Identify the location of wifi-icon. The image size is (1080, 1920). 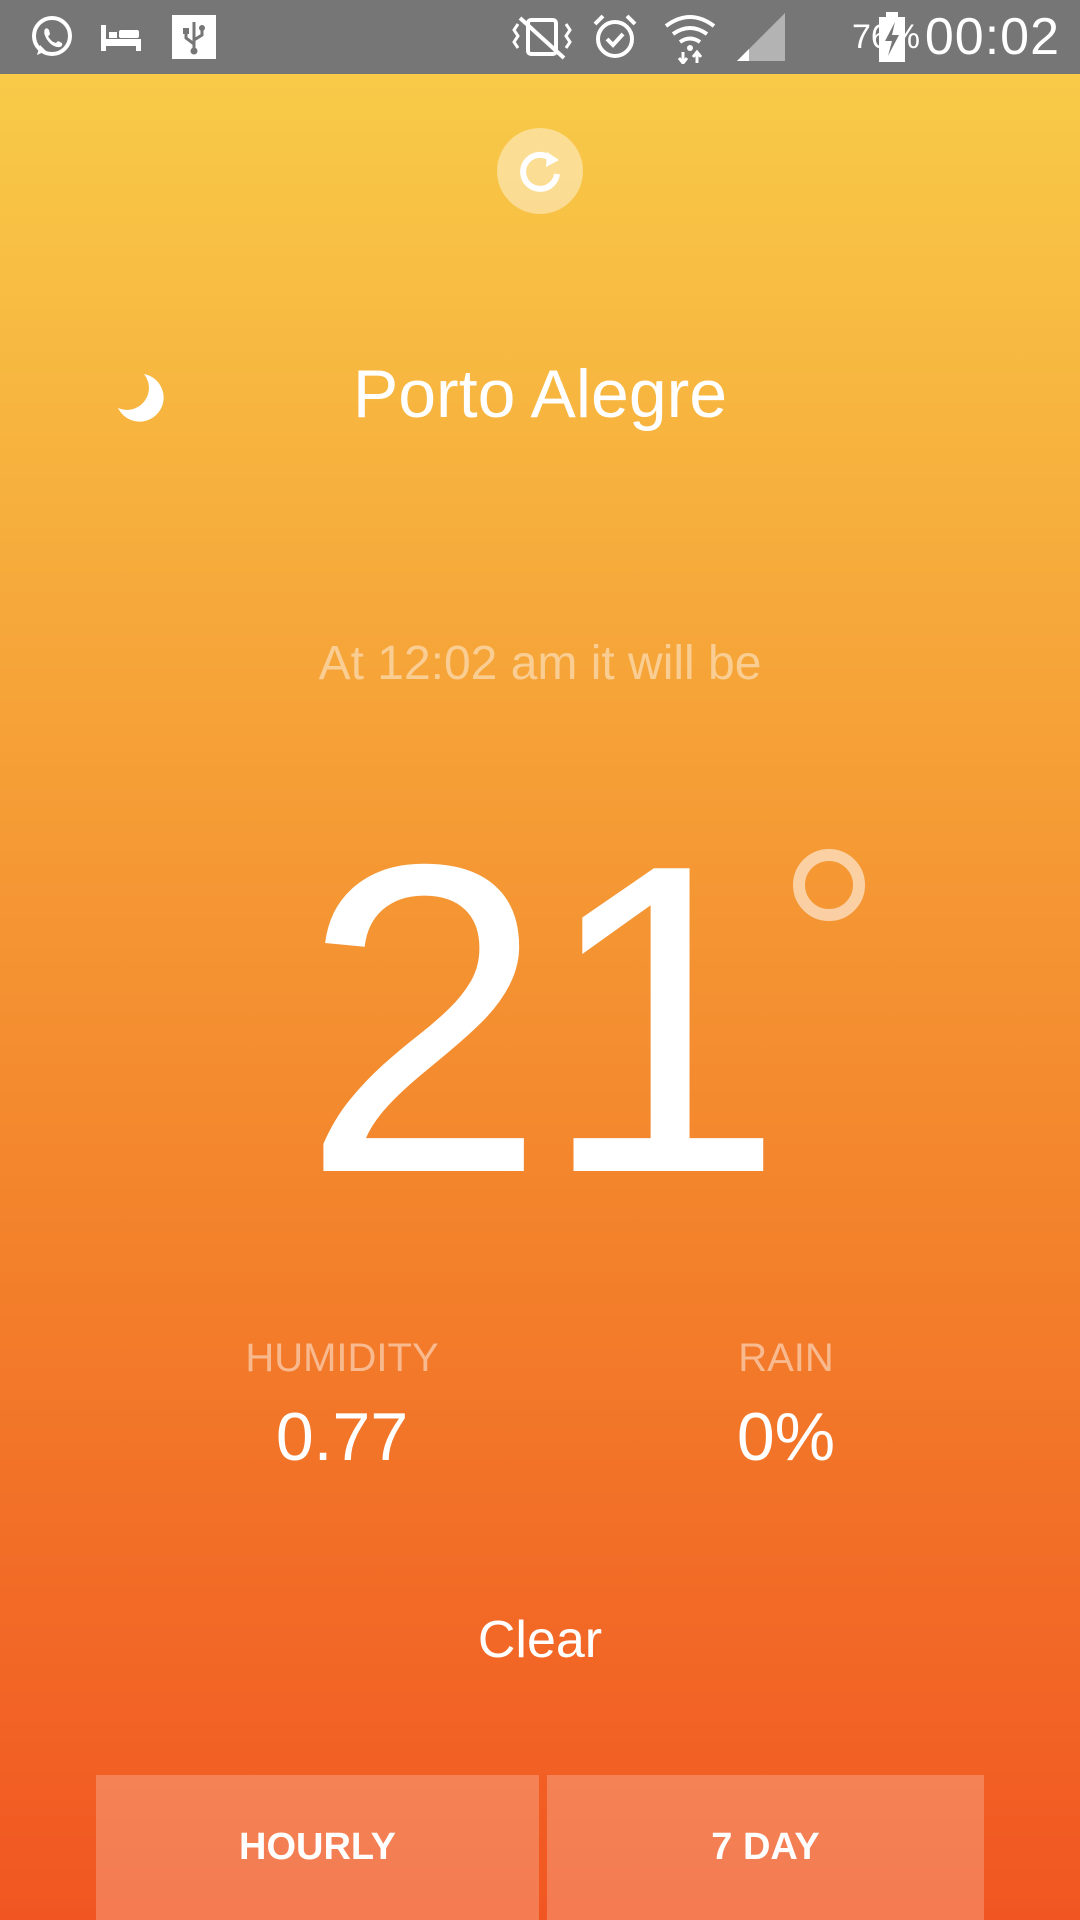
(690, 37).